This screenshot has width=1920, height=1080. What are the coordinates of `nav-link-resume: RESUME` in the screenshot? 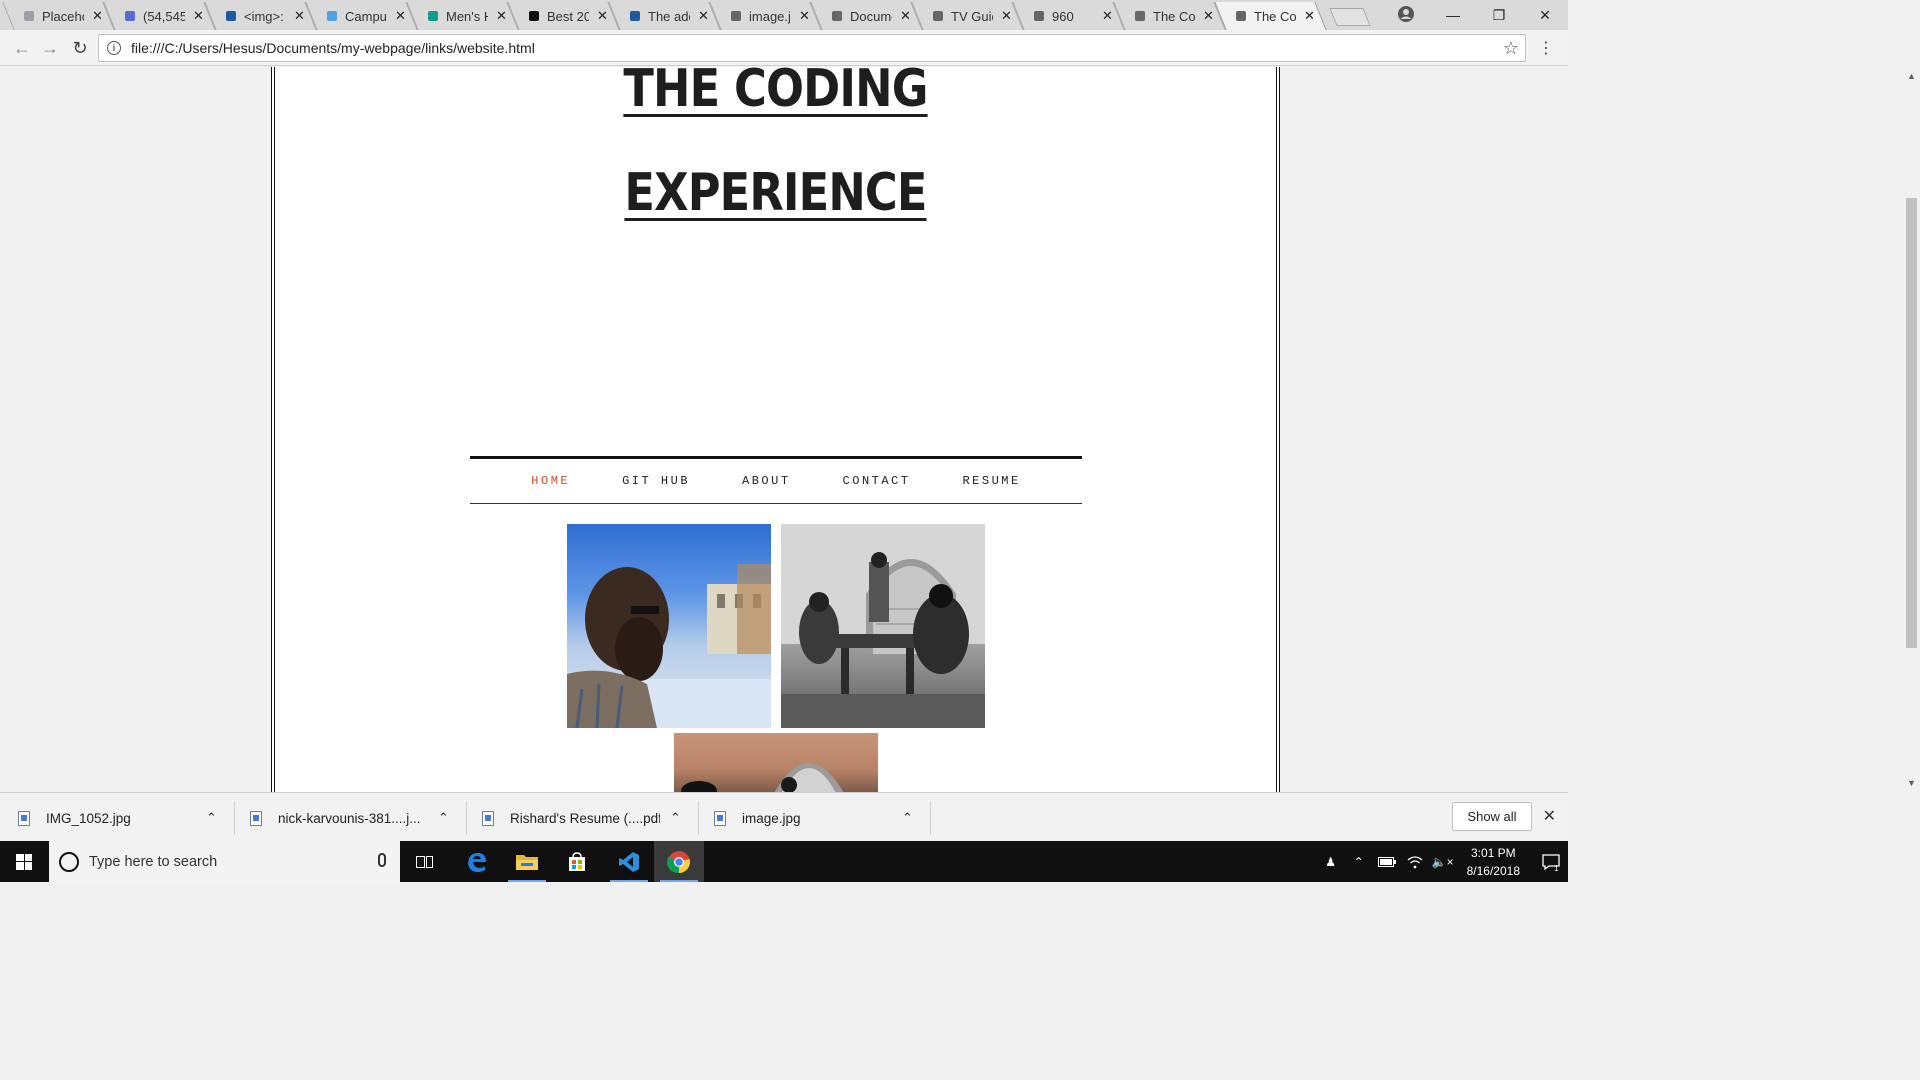 It's located at (991, 481).